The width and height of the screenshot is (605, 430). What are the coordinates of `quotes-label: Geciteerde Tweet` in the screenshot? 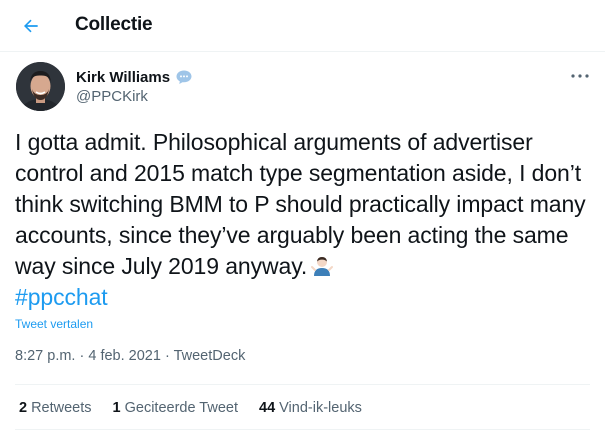 It's located at (181, 408).